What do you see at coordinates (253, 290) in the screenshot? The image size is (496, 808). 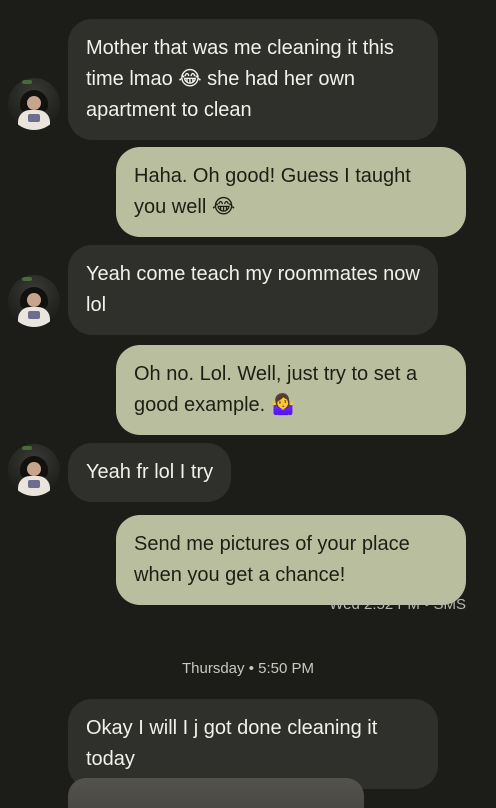 I see `message-bubble-incoming: Yeah come teach my roommates now lol` at bounding box center [253, 290].